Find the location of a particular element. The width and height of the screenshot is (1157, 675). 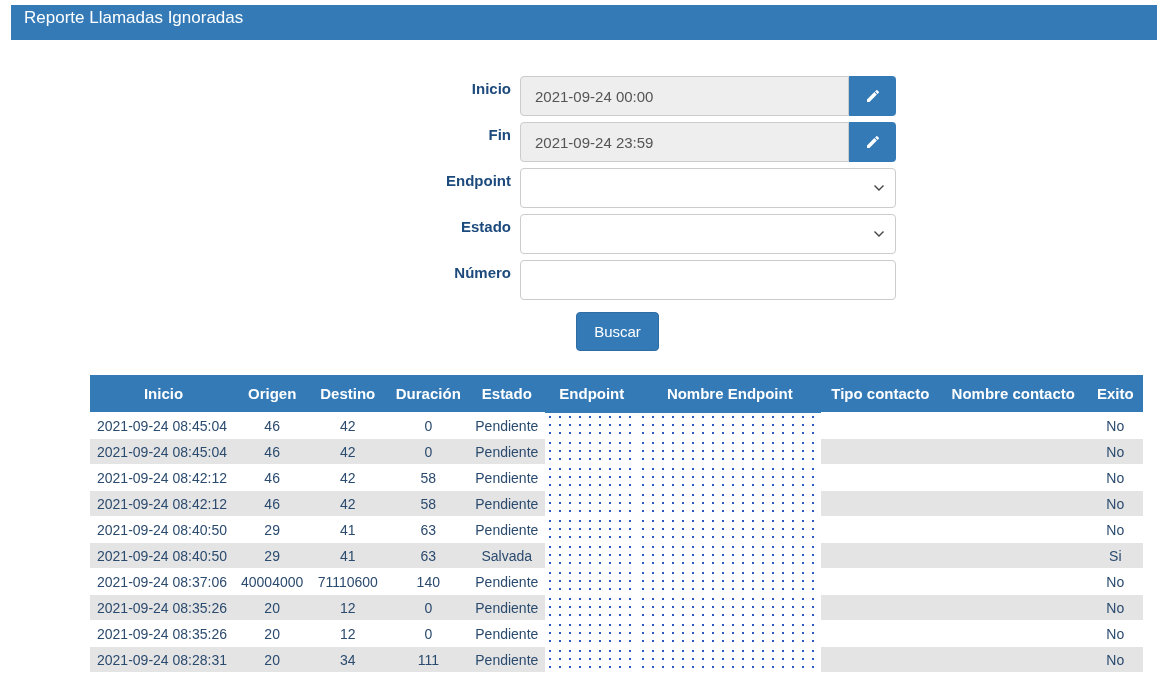

table-cell: 12 is located at coordinates (348, 607).